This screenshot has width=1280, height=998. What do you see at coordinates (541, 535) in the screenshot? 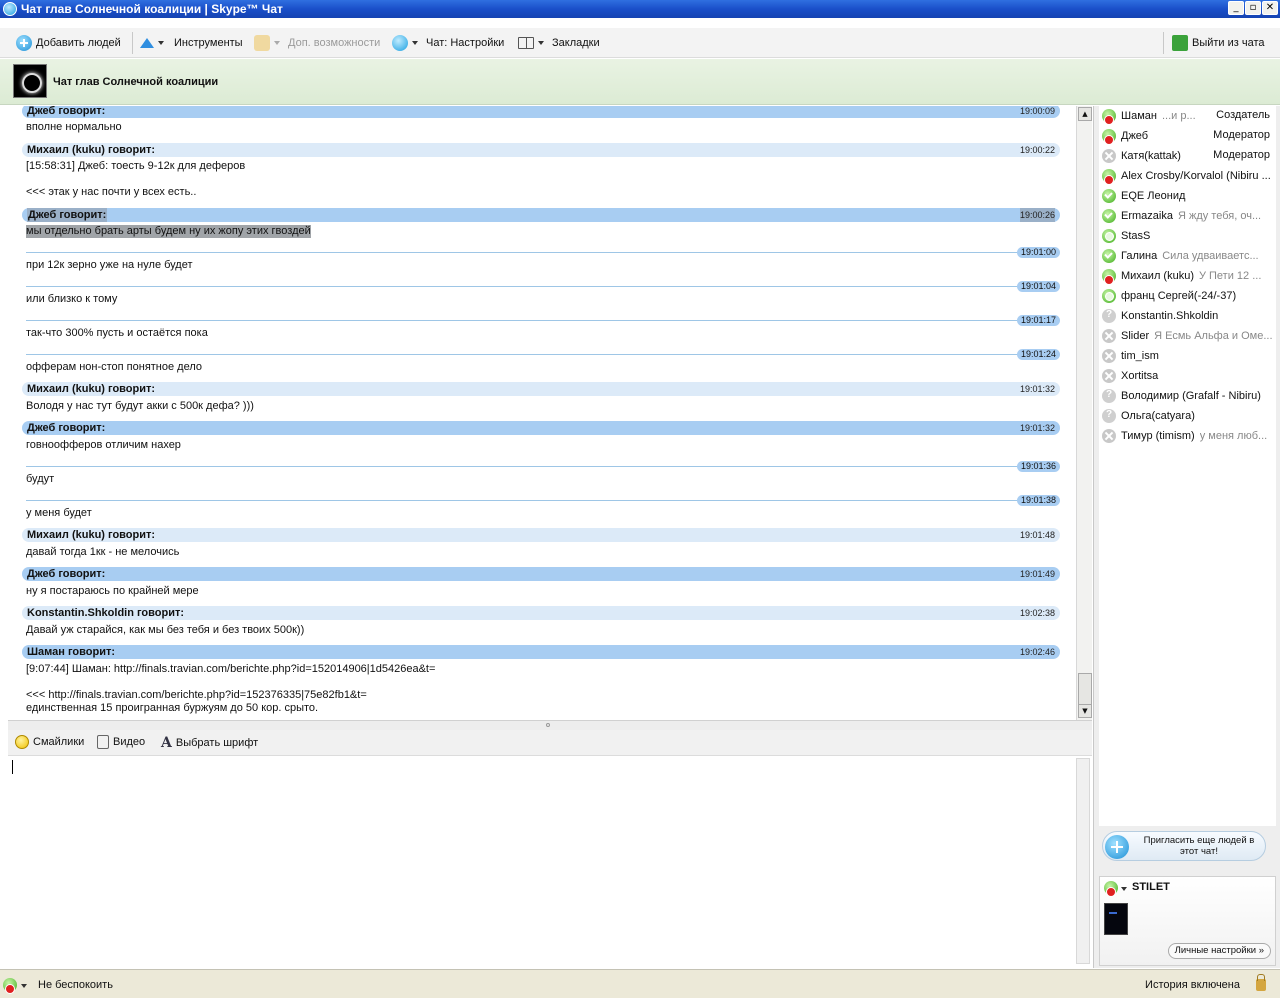
I see `message-header: Михаил (kuku) говорит: 19:01:48` at bounding box center [541, 535].